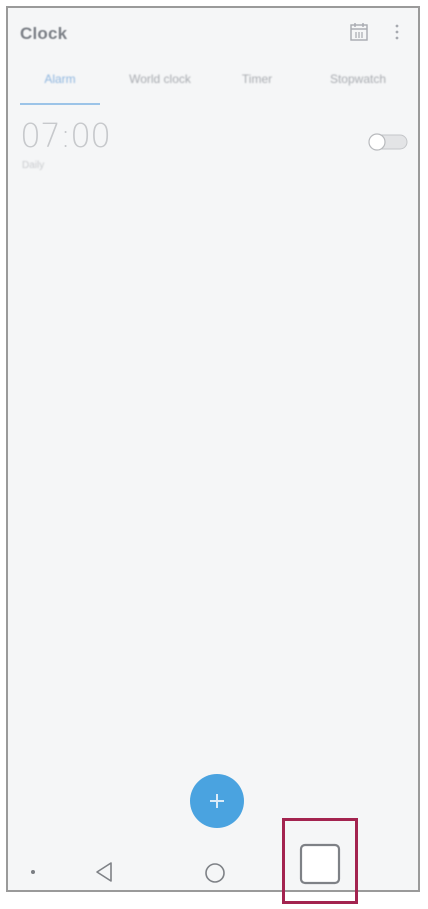  What do you see at coordinates (213, 35) in the screenshot?
I see `app-bar: Clock` at bounding box center [213, 35].